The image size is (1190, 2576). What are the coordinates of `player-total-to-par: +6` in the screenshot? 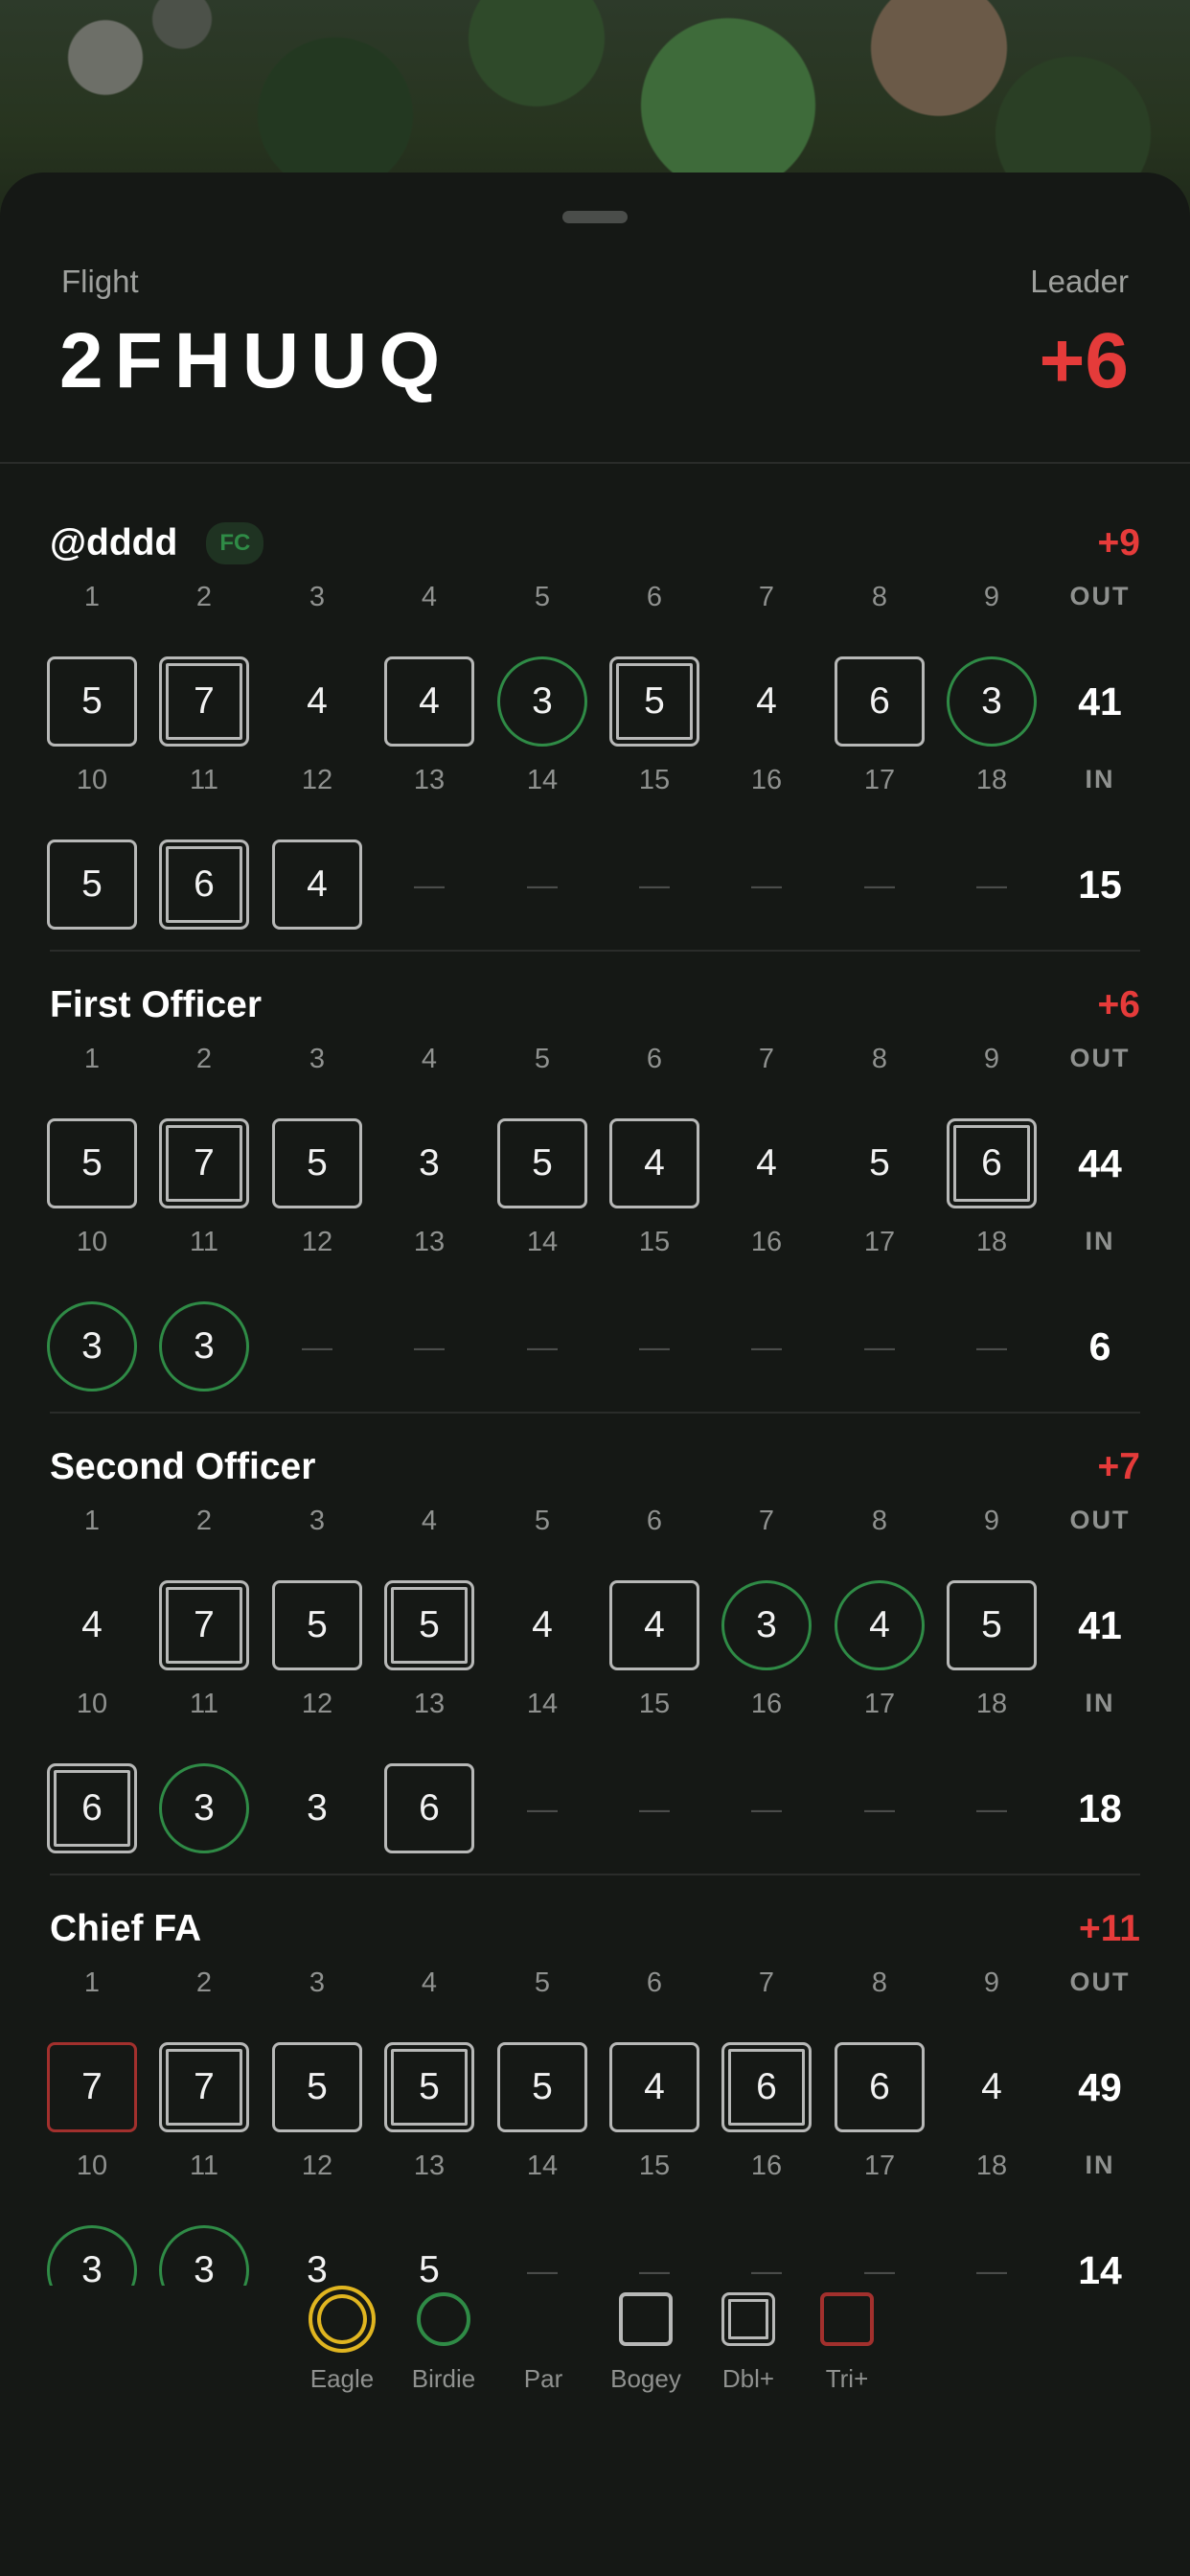 It's located at (1119, 1004).